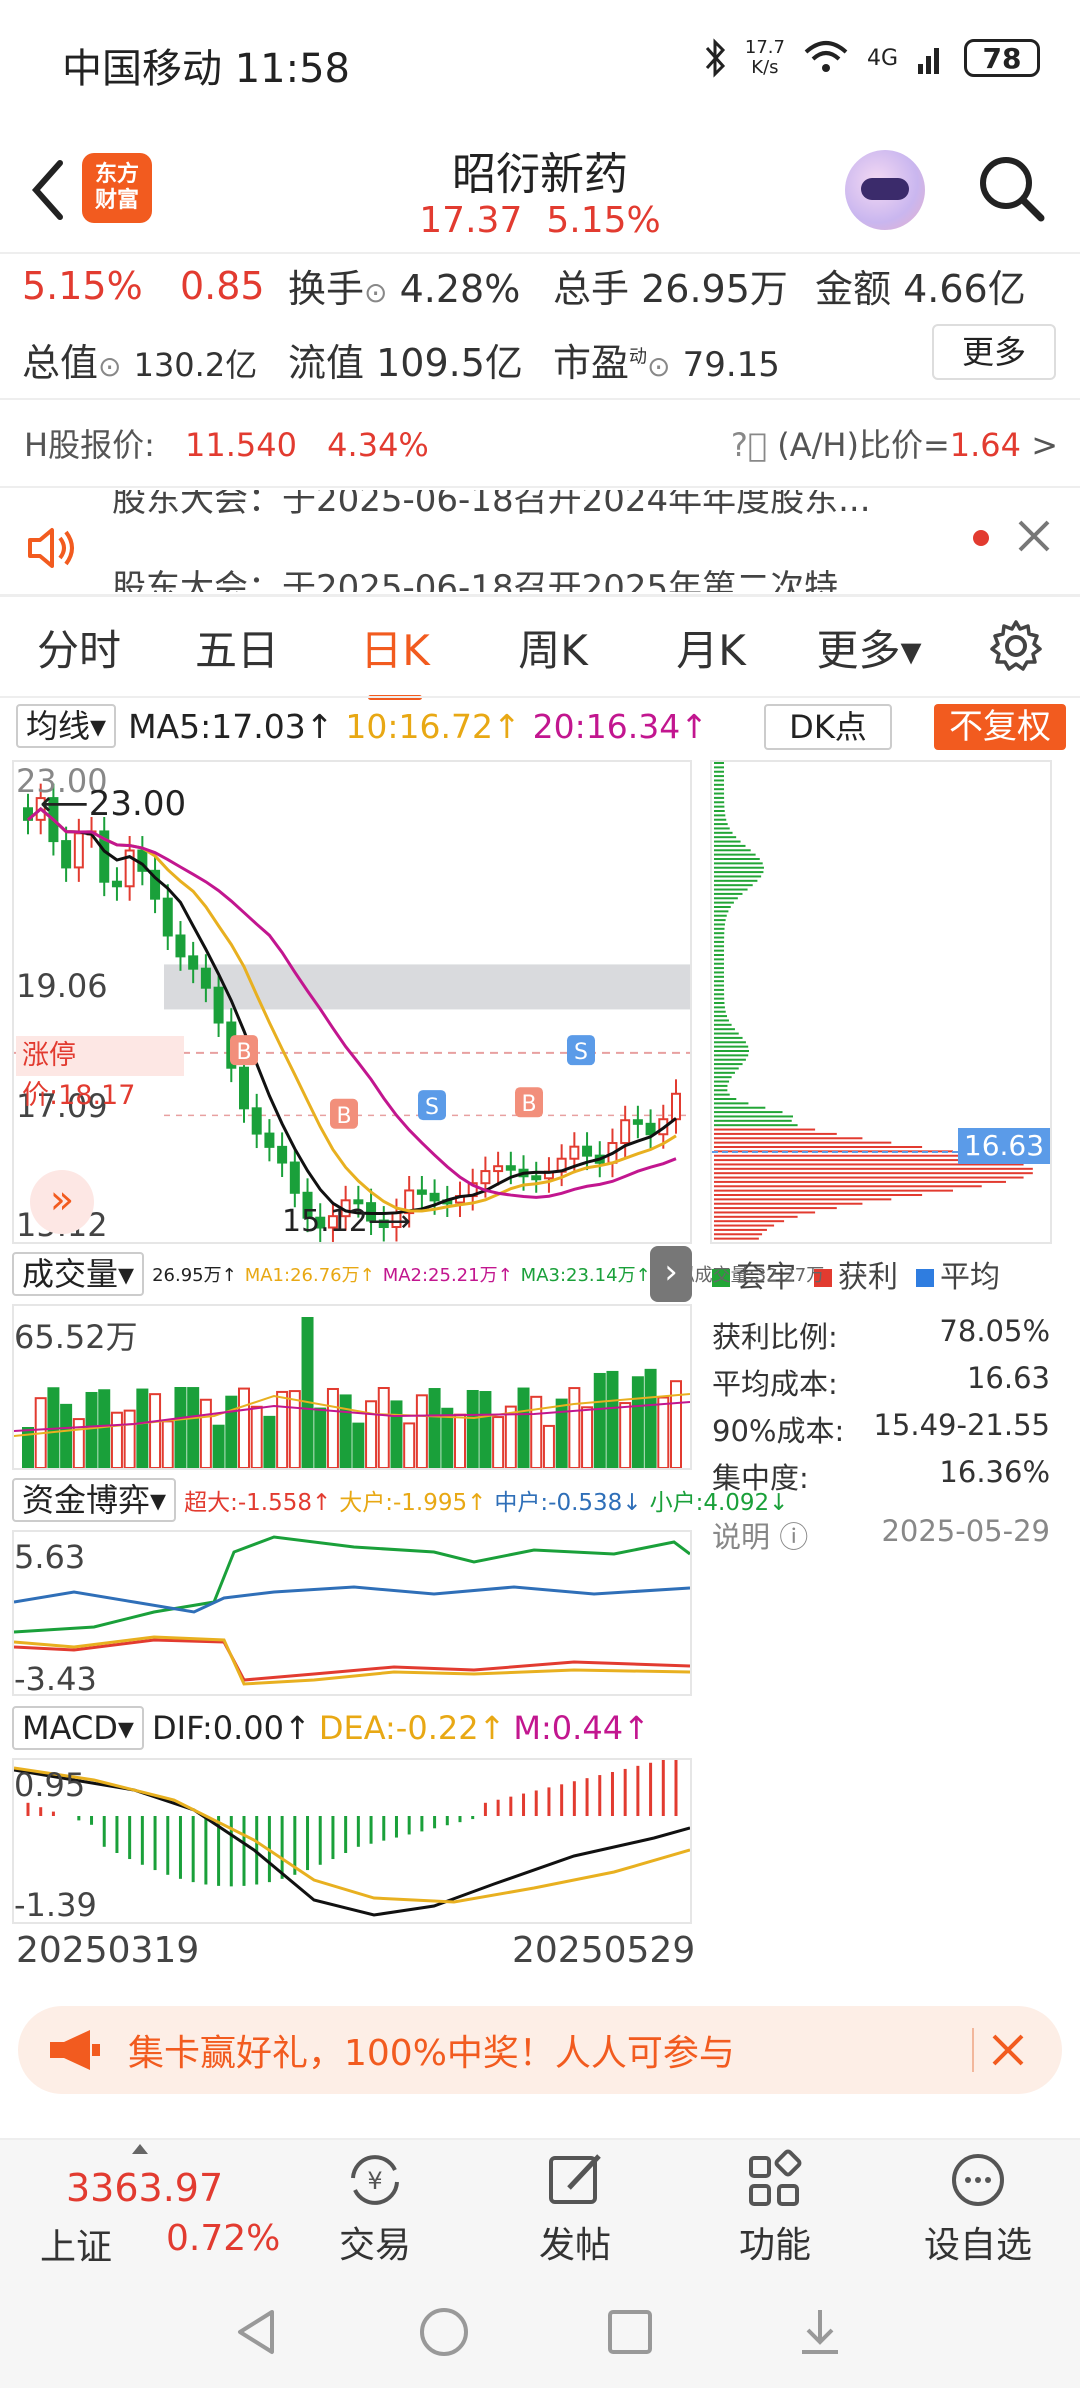  Describe the element at coordinates (775, 2177) in the screenshot. I see `grid-icon` at that location.